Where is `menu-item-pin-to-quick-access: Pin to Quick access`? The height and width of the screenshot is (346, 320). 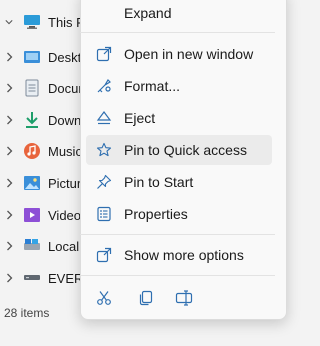
menu-item-pin-to-quick-access: Pin to Quick access is located at coordinates (179, 150).